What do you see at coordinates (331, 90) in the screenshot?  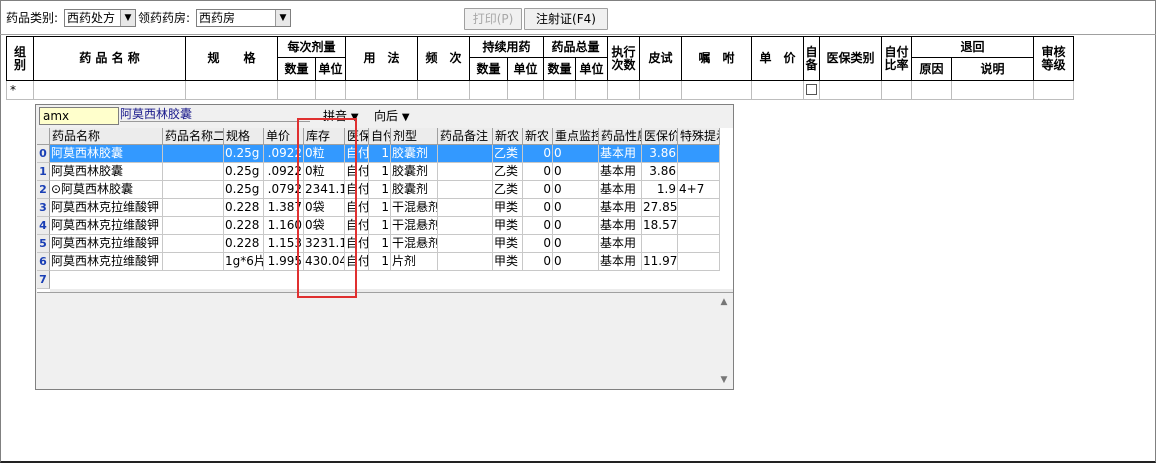 I see `cell-per-dose-unit` at bounding box center [331, 90].